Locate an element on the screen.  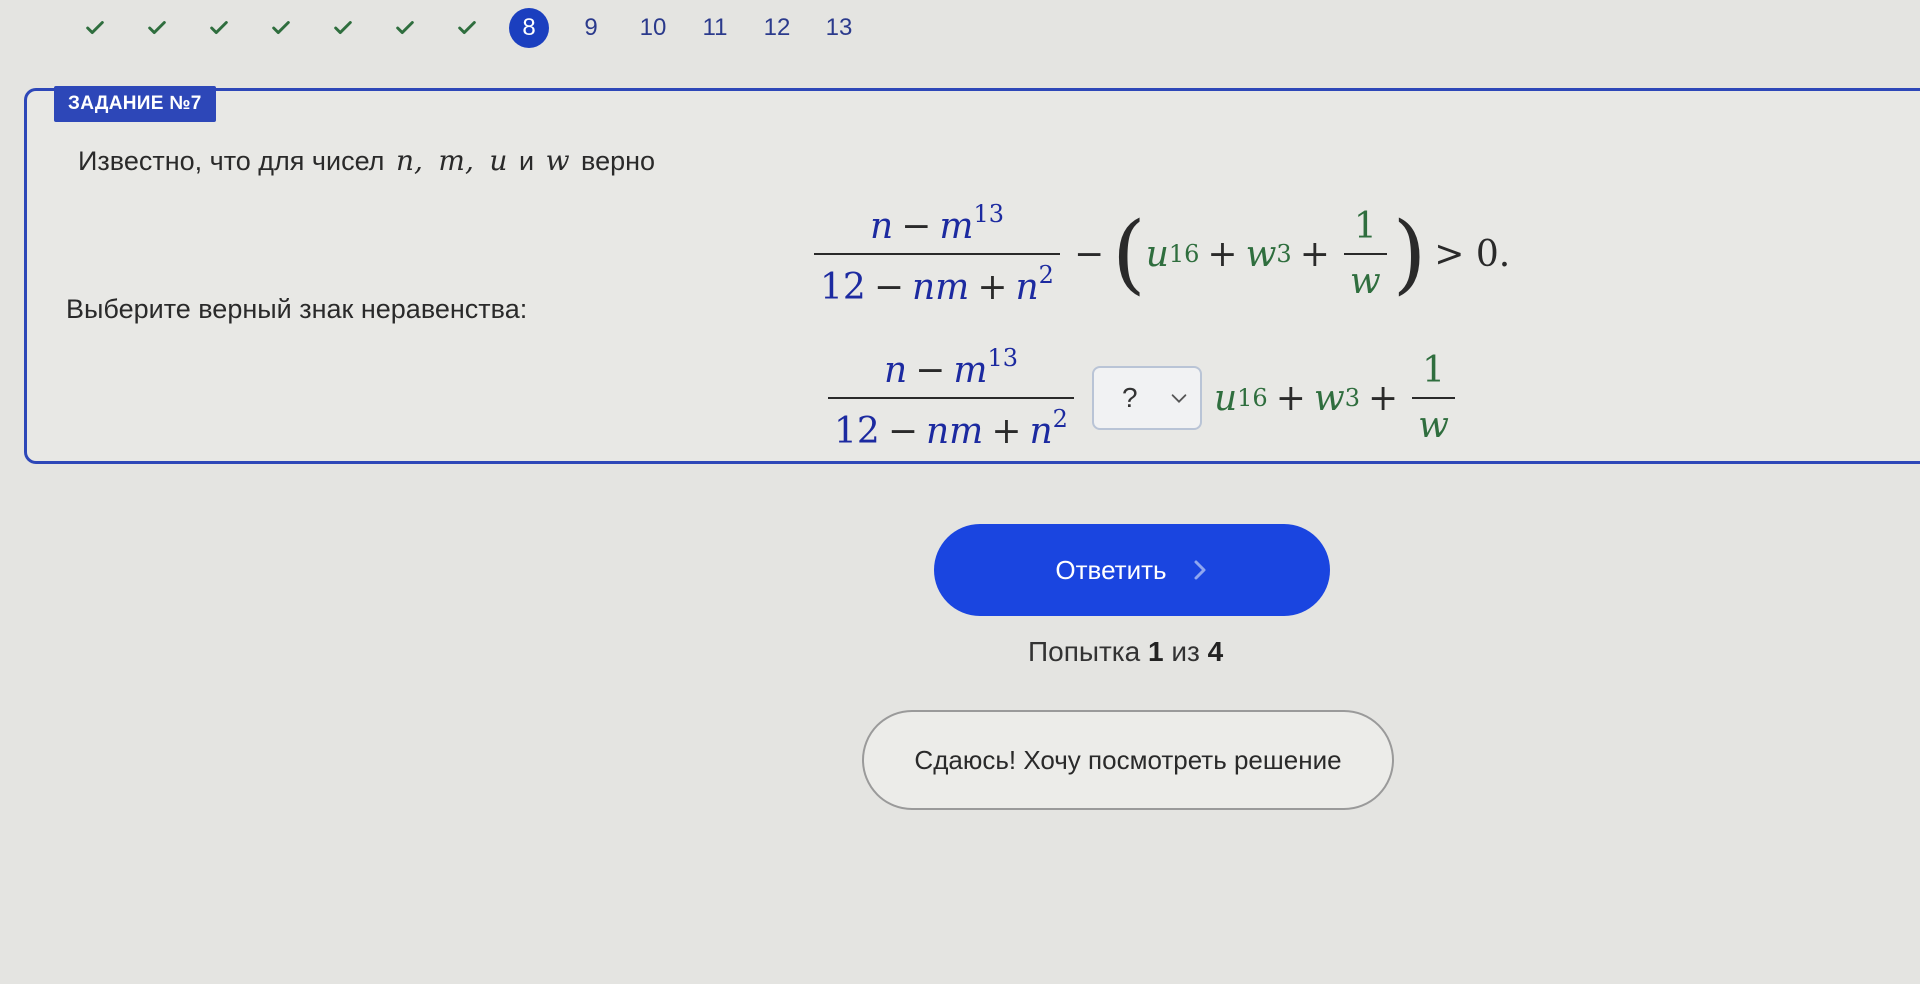
step-number: 13 is located at coordinates (839, 27).